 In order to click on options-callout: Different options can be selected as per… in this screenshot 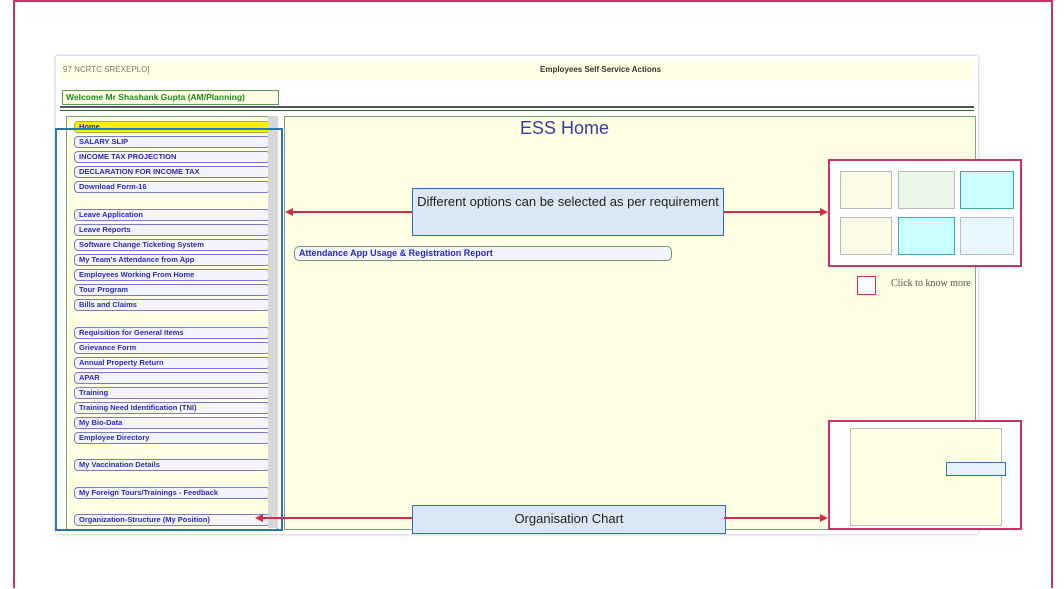, I will do `click(568, 212)`.